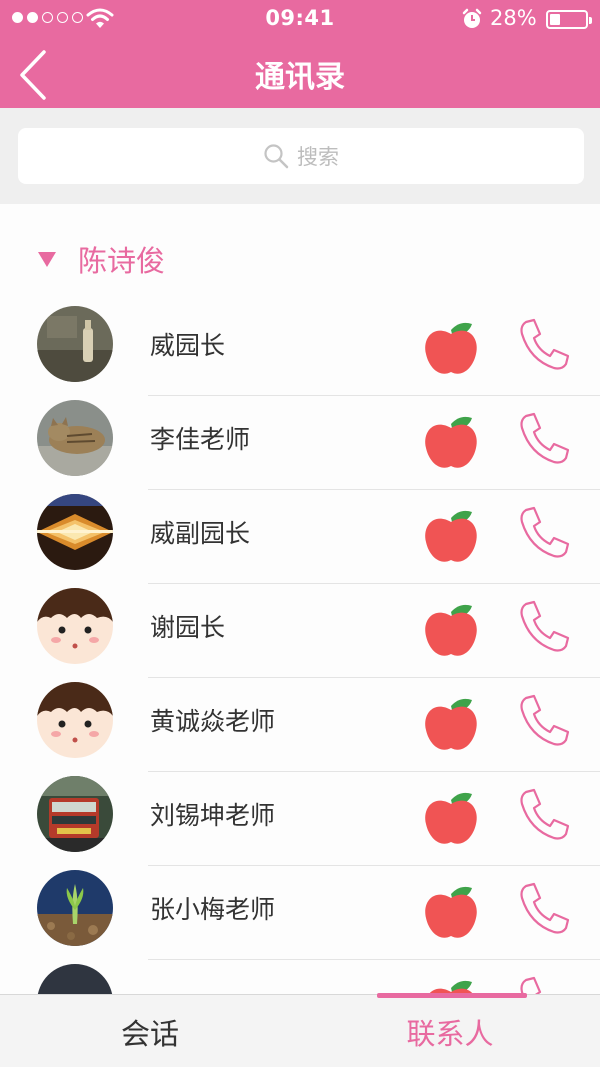 Image resolution: width=600 pixels, height=1067 pixels. Describe the element at coordinates (300, 349) in the screenshot. I see `contact-row: 威园长` at that location.